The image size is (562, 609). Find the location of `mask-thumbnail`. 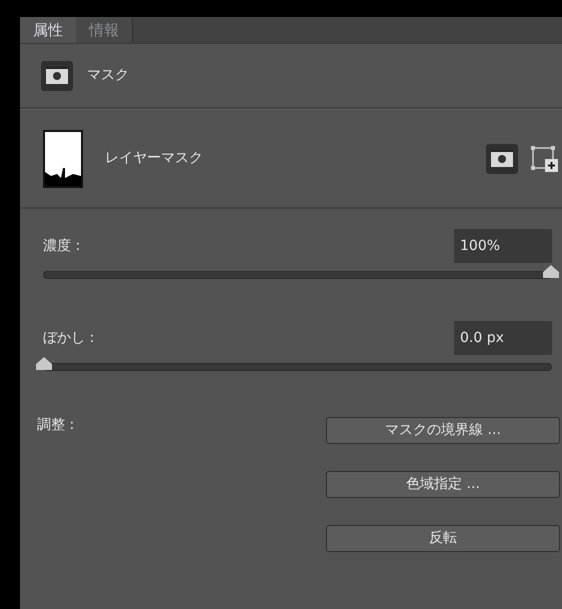

mask-thumbnail is located at coordinates (63, 159).